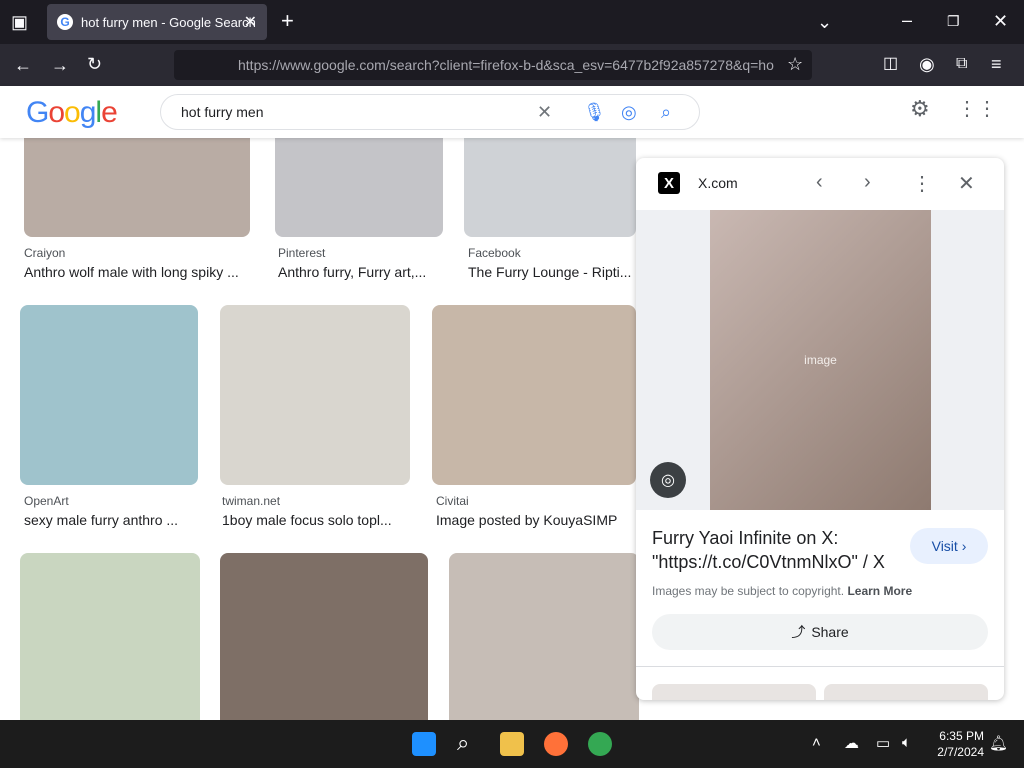 The width and height of the screenshot is (1024, 768). Describe the element at coordinates (906, 742) in the screenshot. I see `volume-icon: 🔈︎` at that location.